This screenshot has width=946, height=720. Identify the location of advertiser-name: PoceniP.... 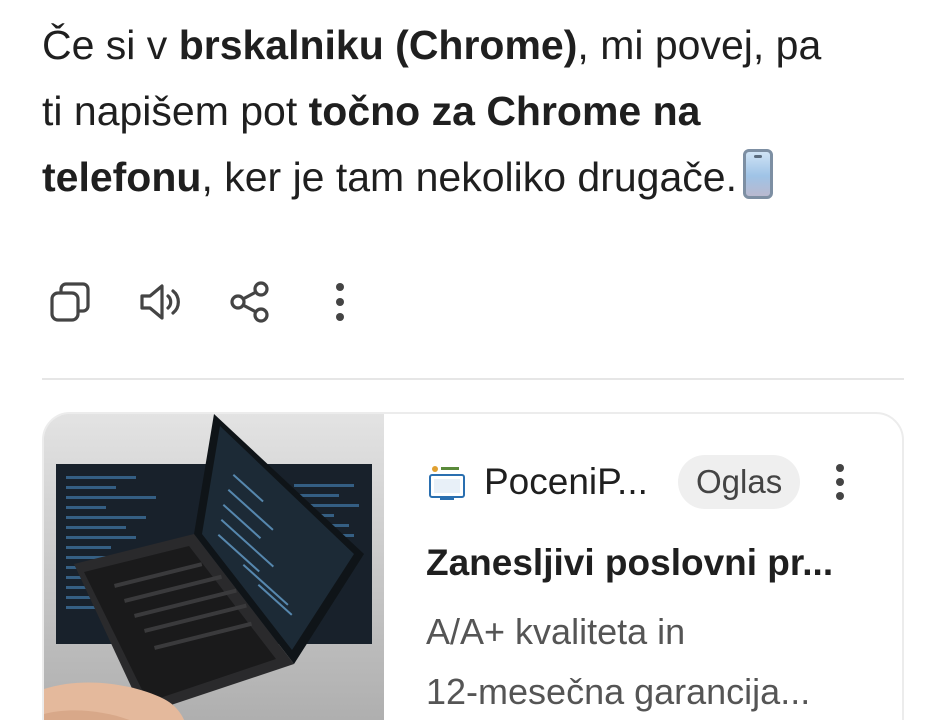
(572, 482).